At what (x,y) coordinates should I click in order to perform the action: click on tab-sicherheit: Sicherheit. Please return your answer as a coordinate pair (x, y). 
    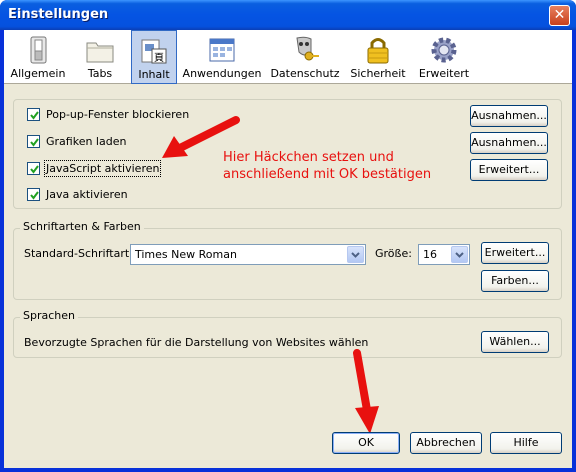
    Looking at the image, I should click on (378, 57).